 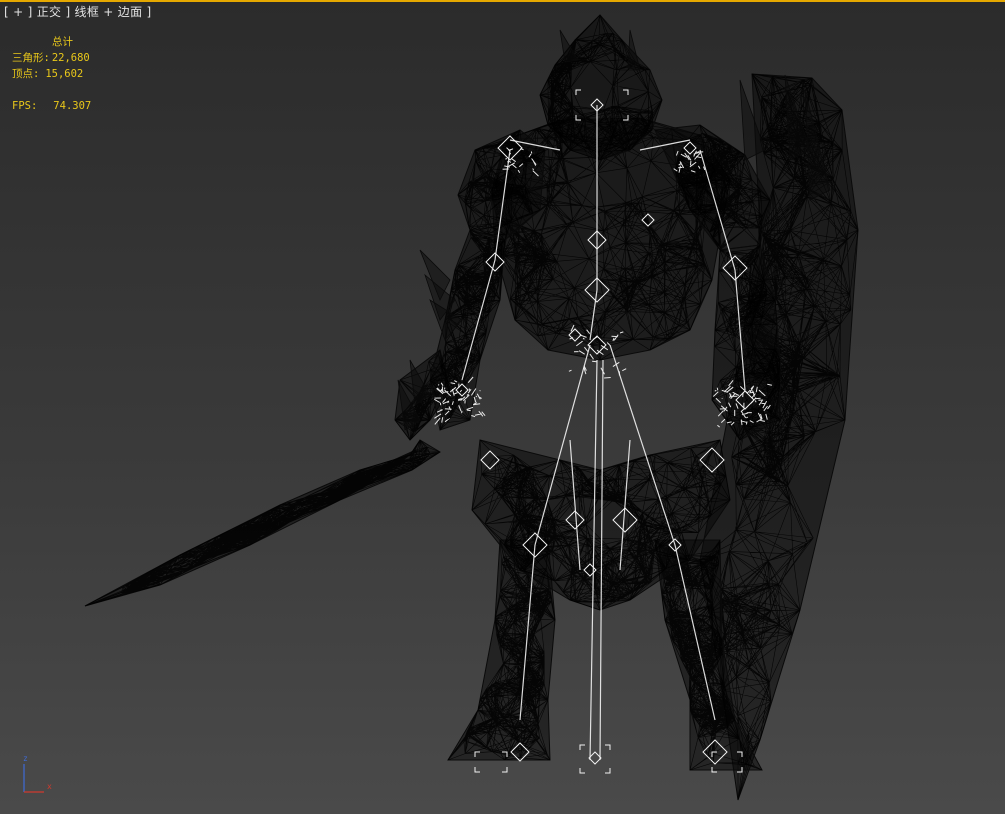 What do you see at coordinates (262, 523) in the screenshot?
I see `sword-blade-wire-edges` at bounding box center [262, 523].